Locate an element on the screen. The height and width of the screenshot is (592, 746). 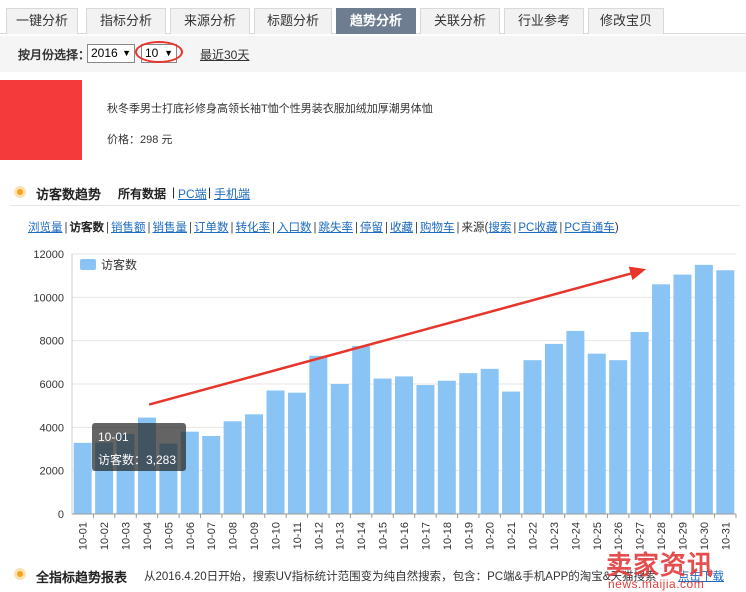
tab-source-analysis: 来源分析 is located at coordinates (210, 21).